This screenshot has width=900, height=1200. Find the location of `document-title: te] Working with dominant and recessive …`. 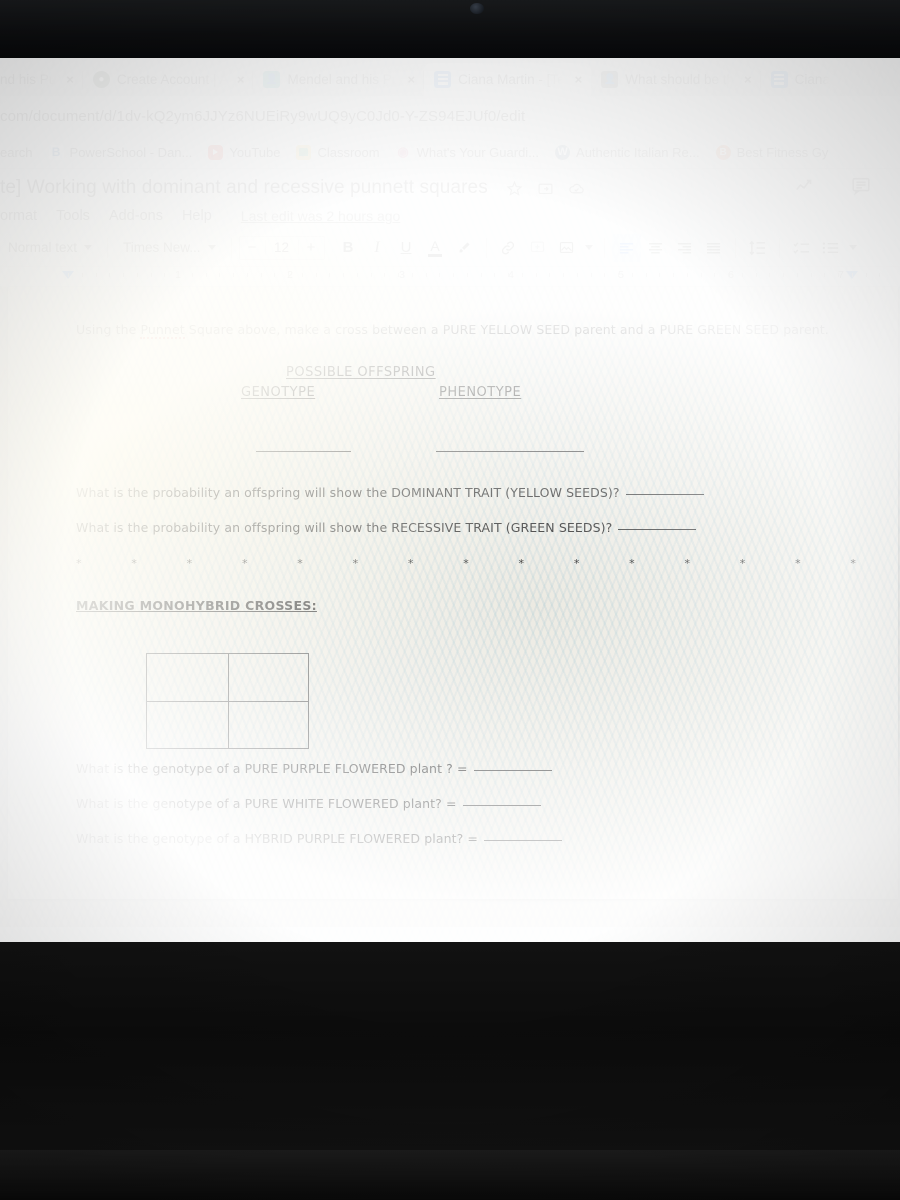

document-title: te] Working with dominant and recessive … is located at coordinates (244, 188).